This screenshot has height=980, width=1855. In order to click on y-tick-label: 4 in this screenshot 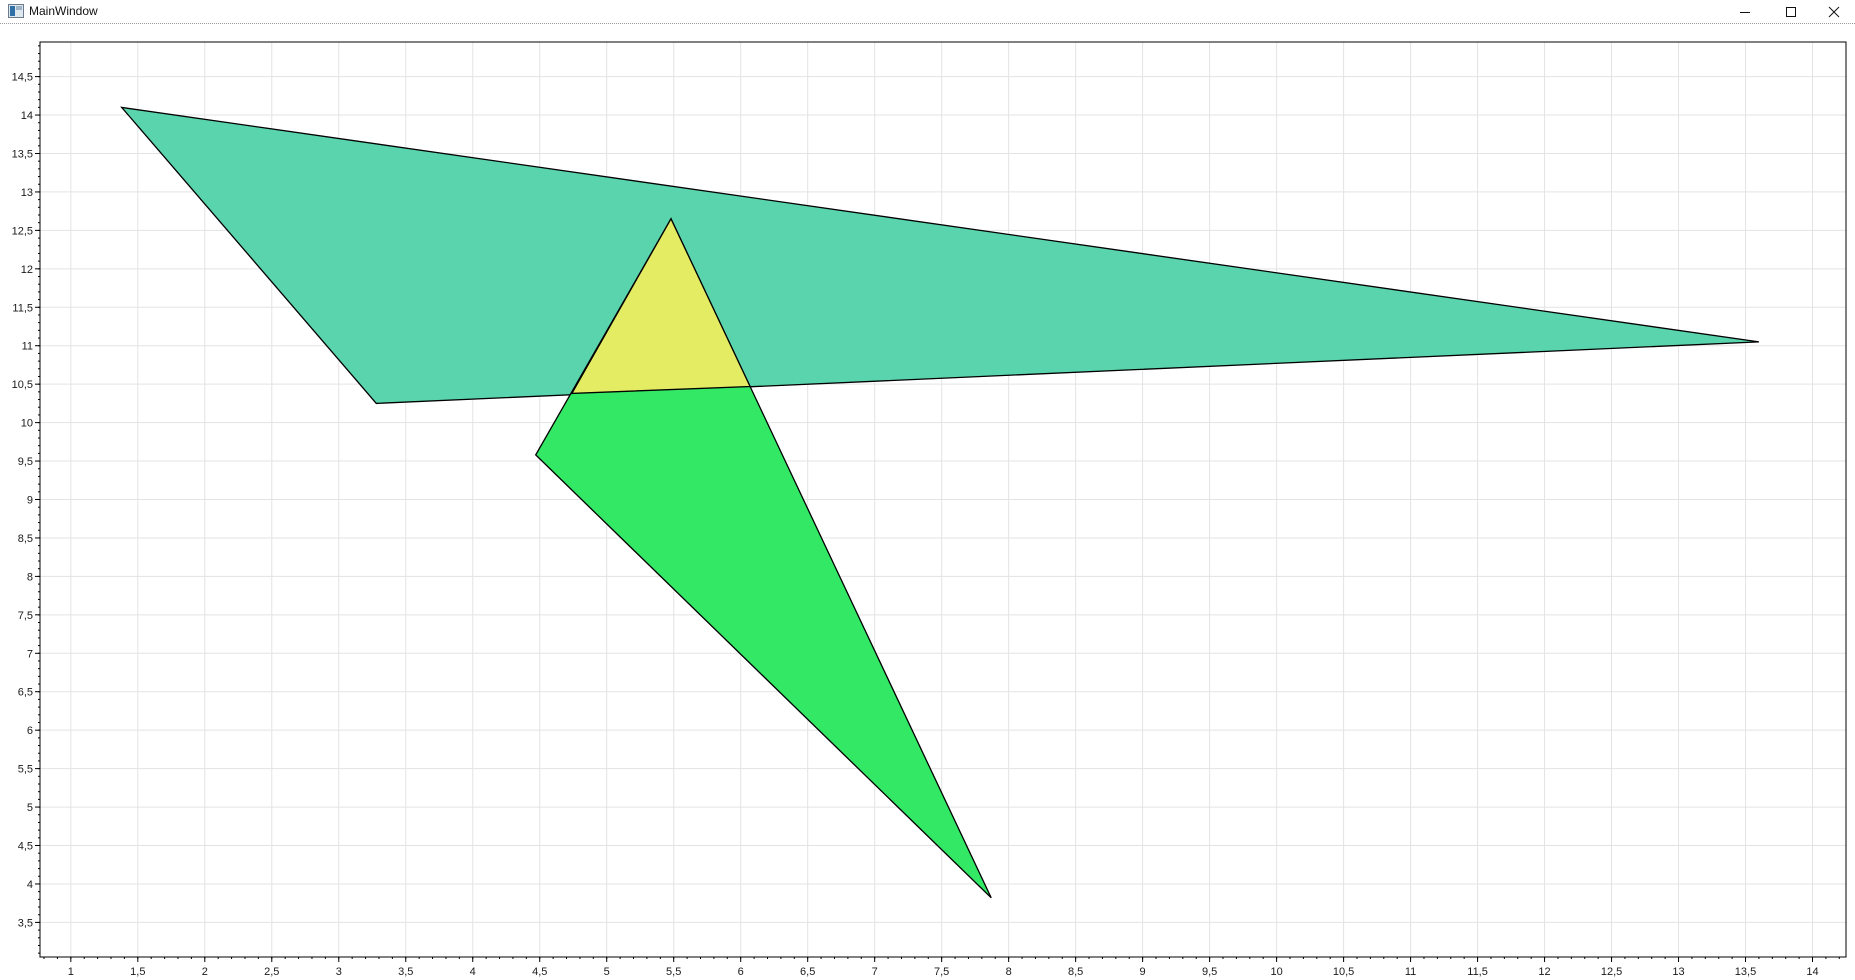, I will do `click(30, 885)`.